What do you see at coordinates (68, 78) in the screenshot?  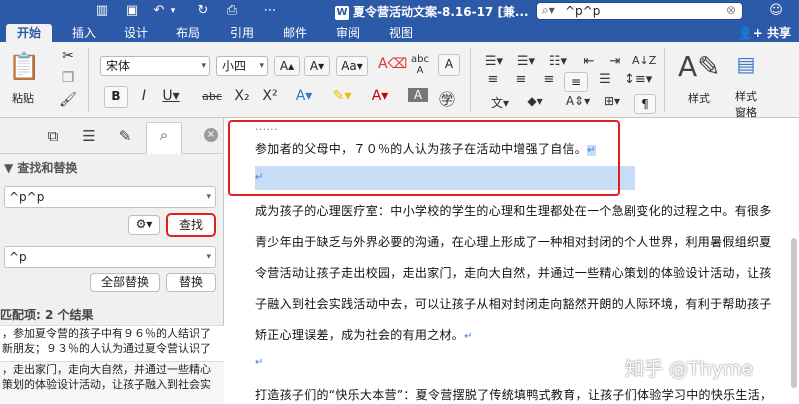 I see `copy-icon: ❐` at bounding box center [68, 78].